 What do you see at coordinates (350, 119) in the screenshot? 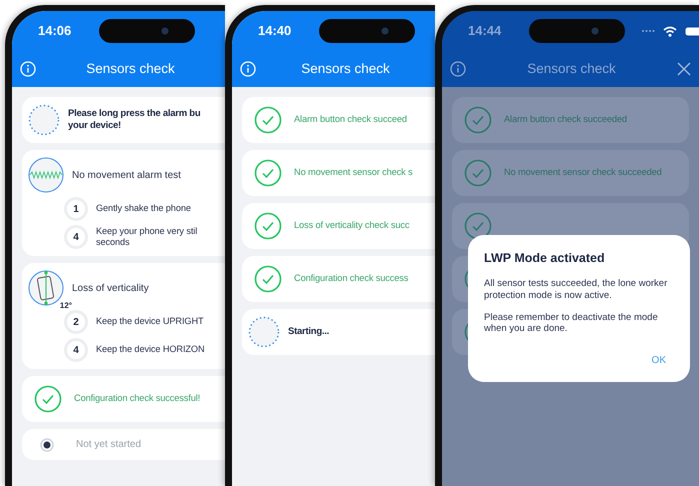
I see `success-text: Alarm button check succeed` at bounding box center [350, 119].